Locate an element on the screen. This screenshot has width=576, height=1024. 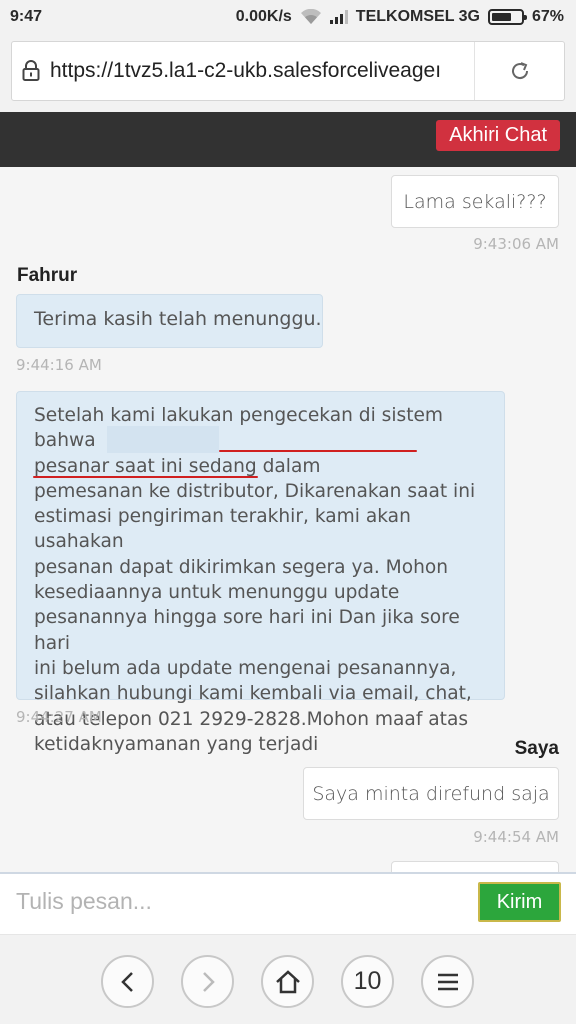
wifi-icon is located at coordinates (311, 16).